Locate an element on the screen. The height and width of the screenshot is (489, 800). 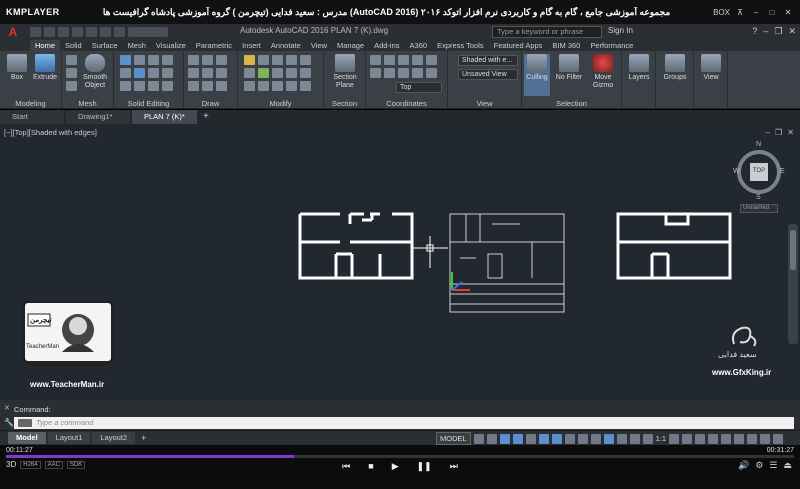
minimize-icon: – is located at coordinates (756, 12).